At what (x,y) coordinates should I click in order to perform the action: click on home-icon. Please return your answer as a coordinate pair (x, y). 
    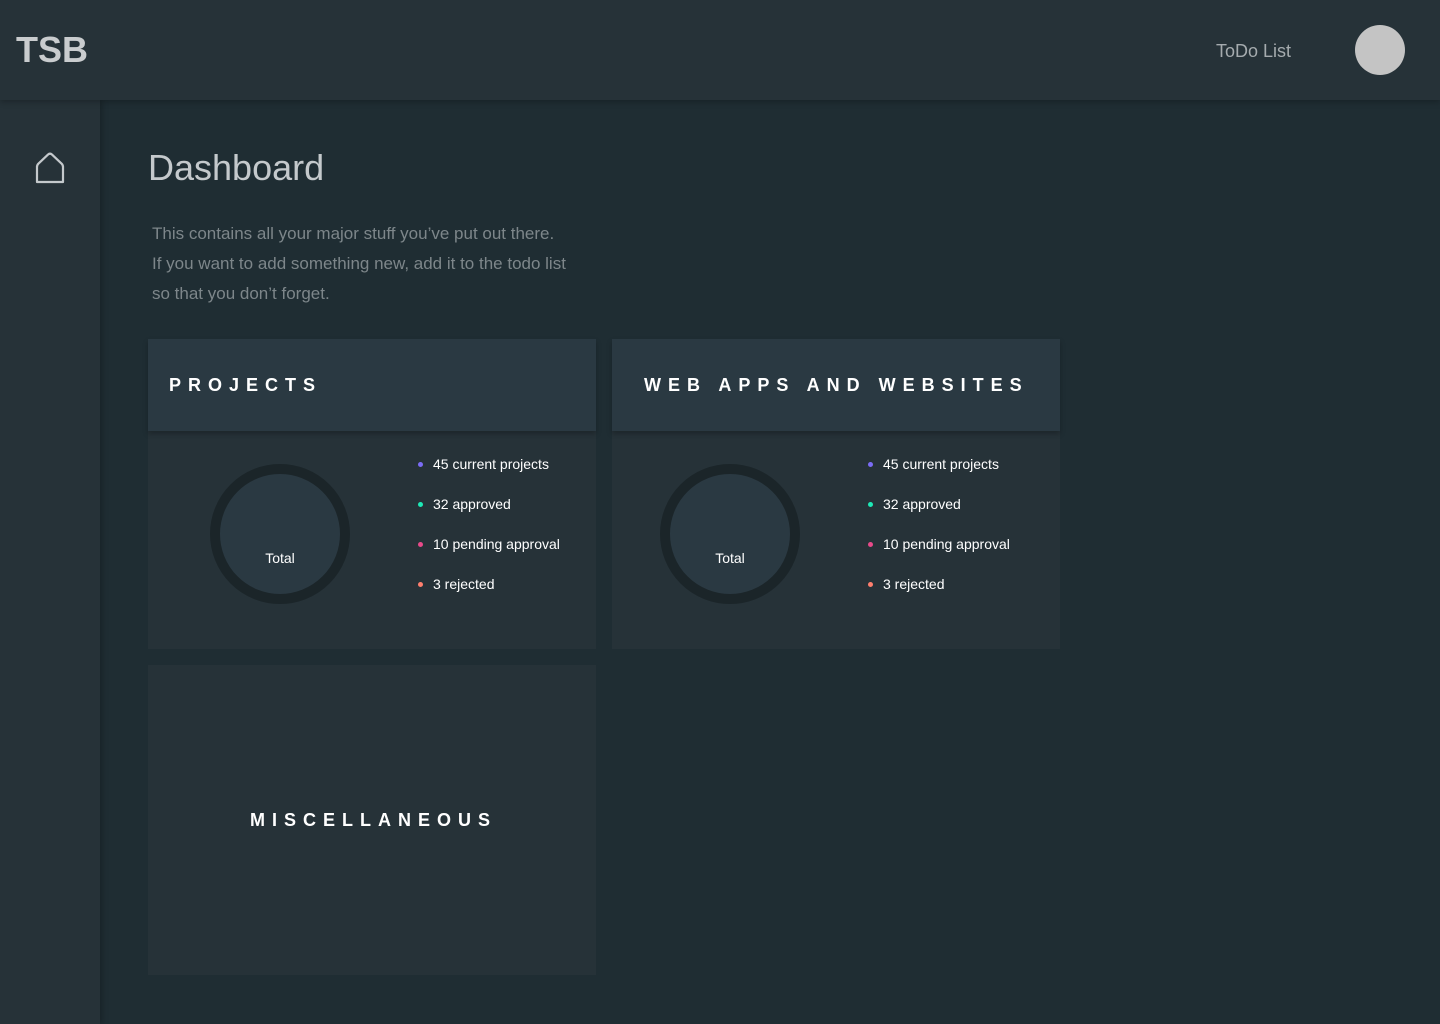
    Looking at the image, I should click on (50, 168).